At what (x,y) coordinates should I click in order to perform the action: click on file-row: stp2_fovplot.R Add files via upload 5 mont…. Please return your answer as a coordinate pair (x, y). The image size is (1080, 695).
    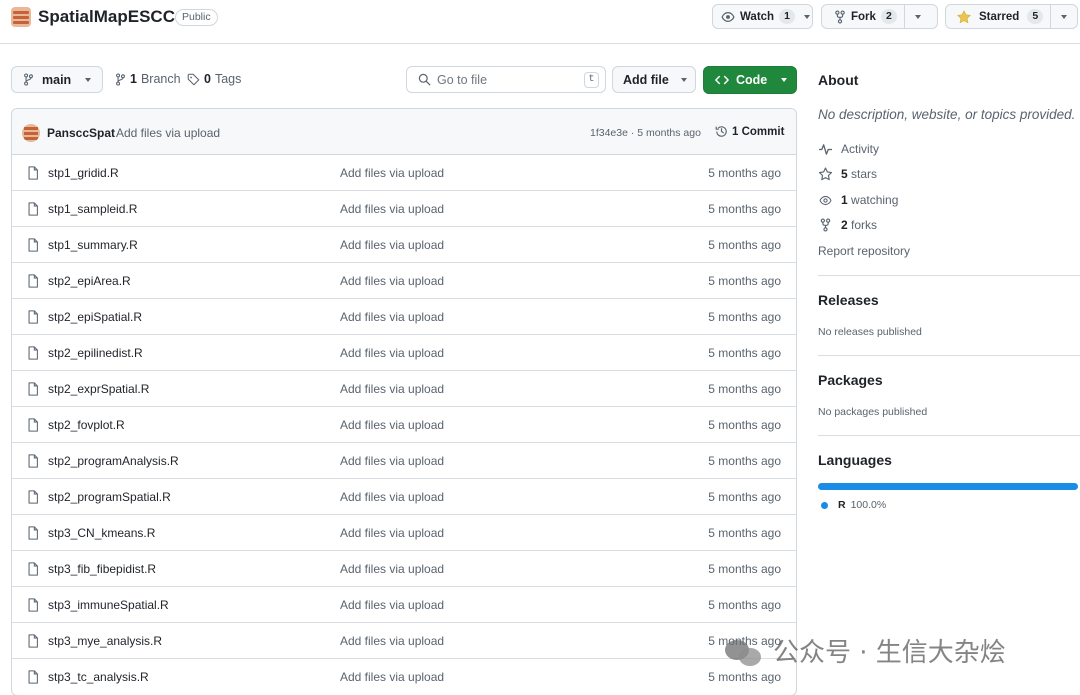
    Looking at the image, I should click on (404, 425).